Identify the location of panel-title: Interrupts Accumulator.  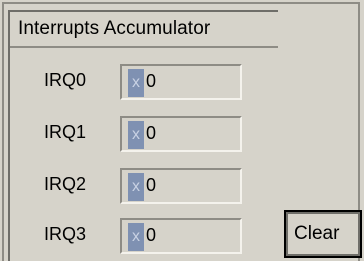
(114, 28).